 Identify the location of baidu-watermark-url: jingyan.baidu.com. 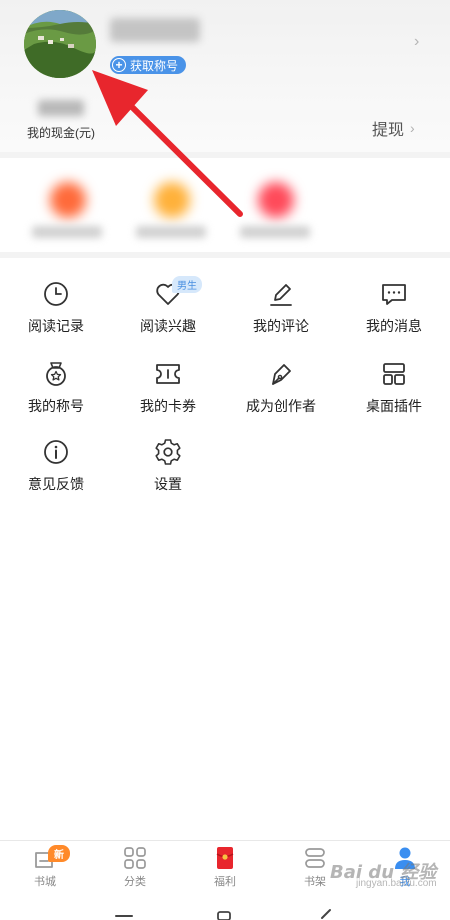
(396, 883).